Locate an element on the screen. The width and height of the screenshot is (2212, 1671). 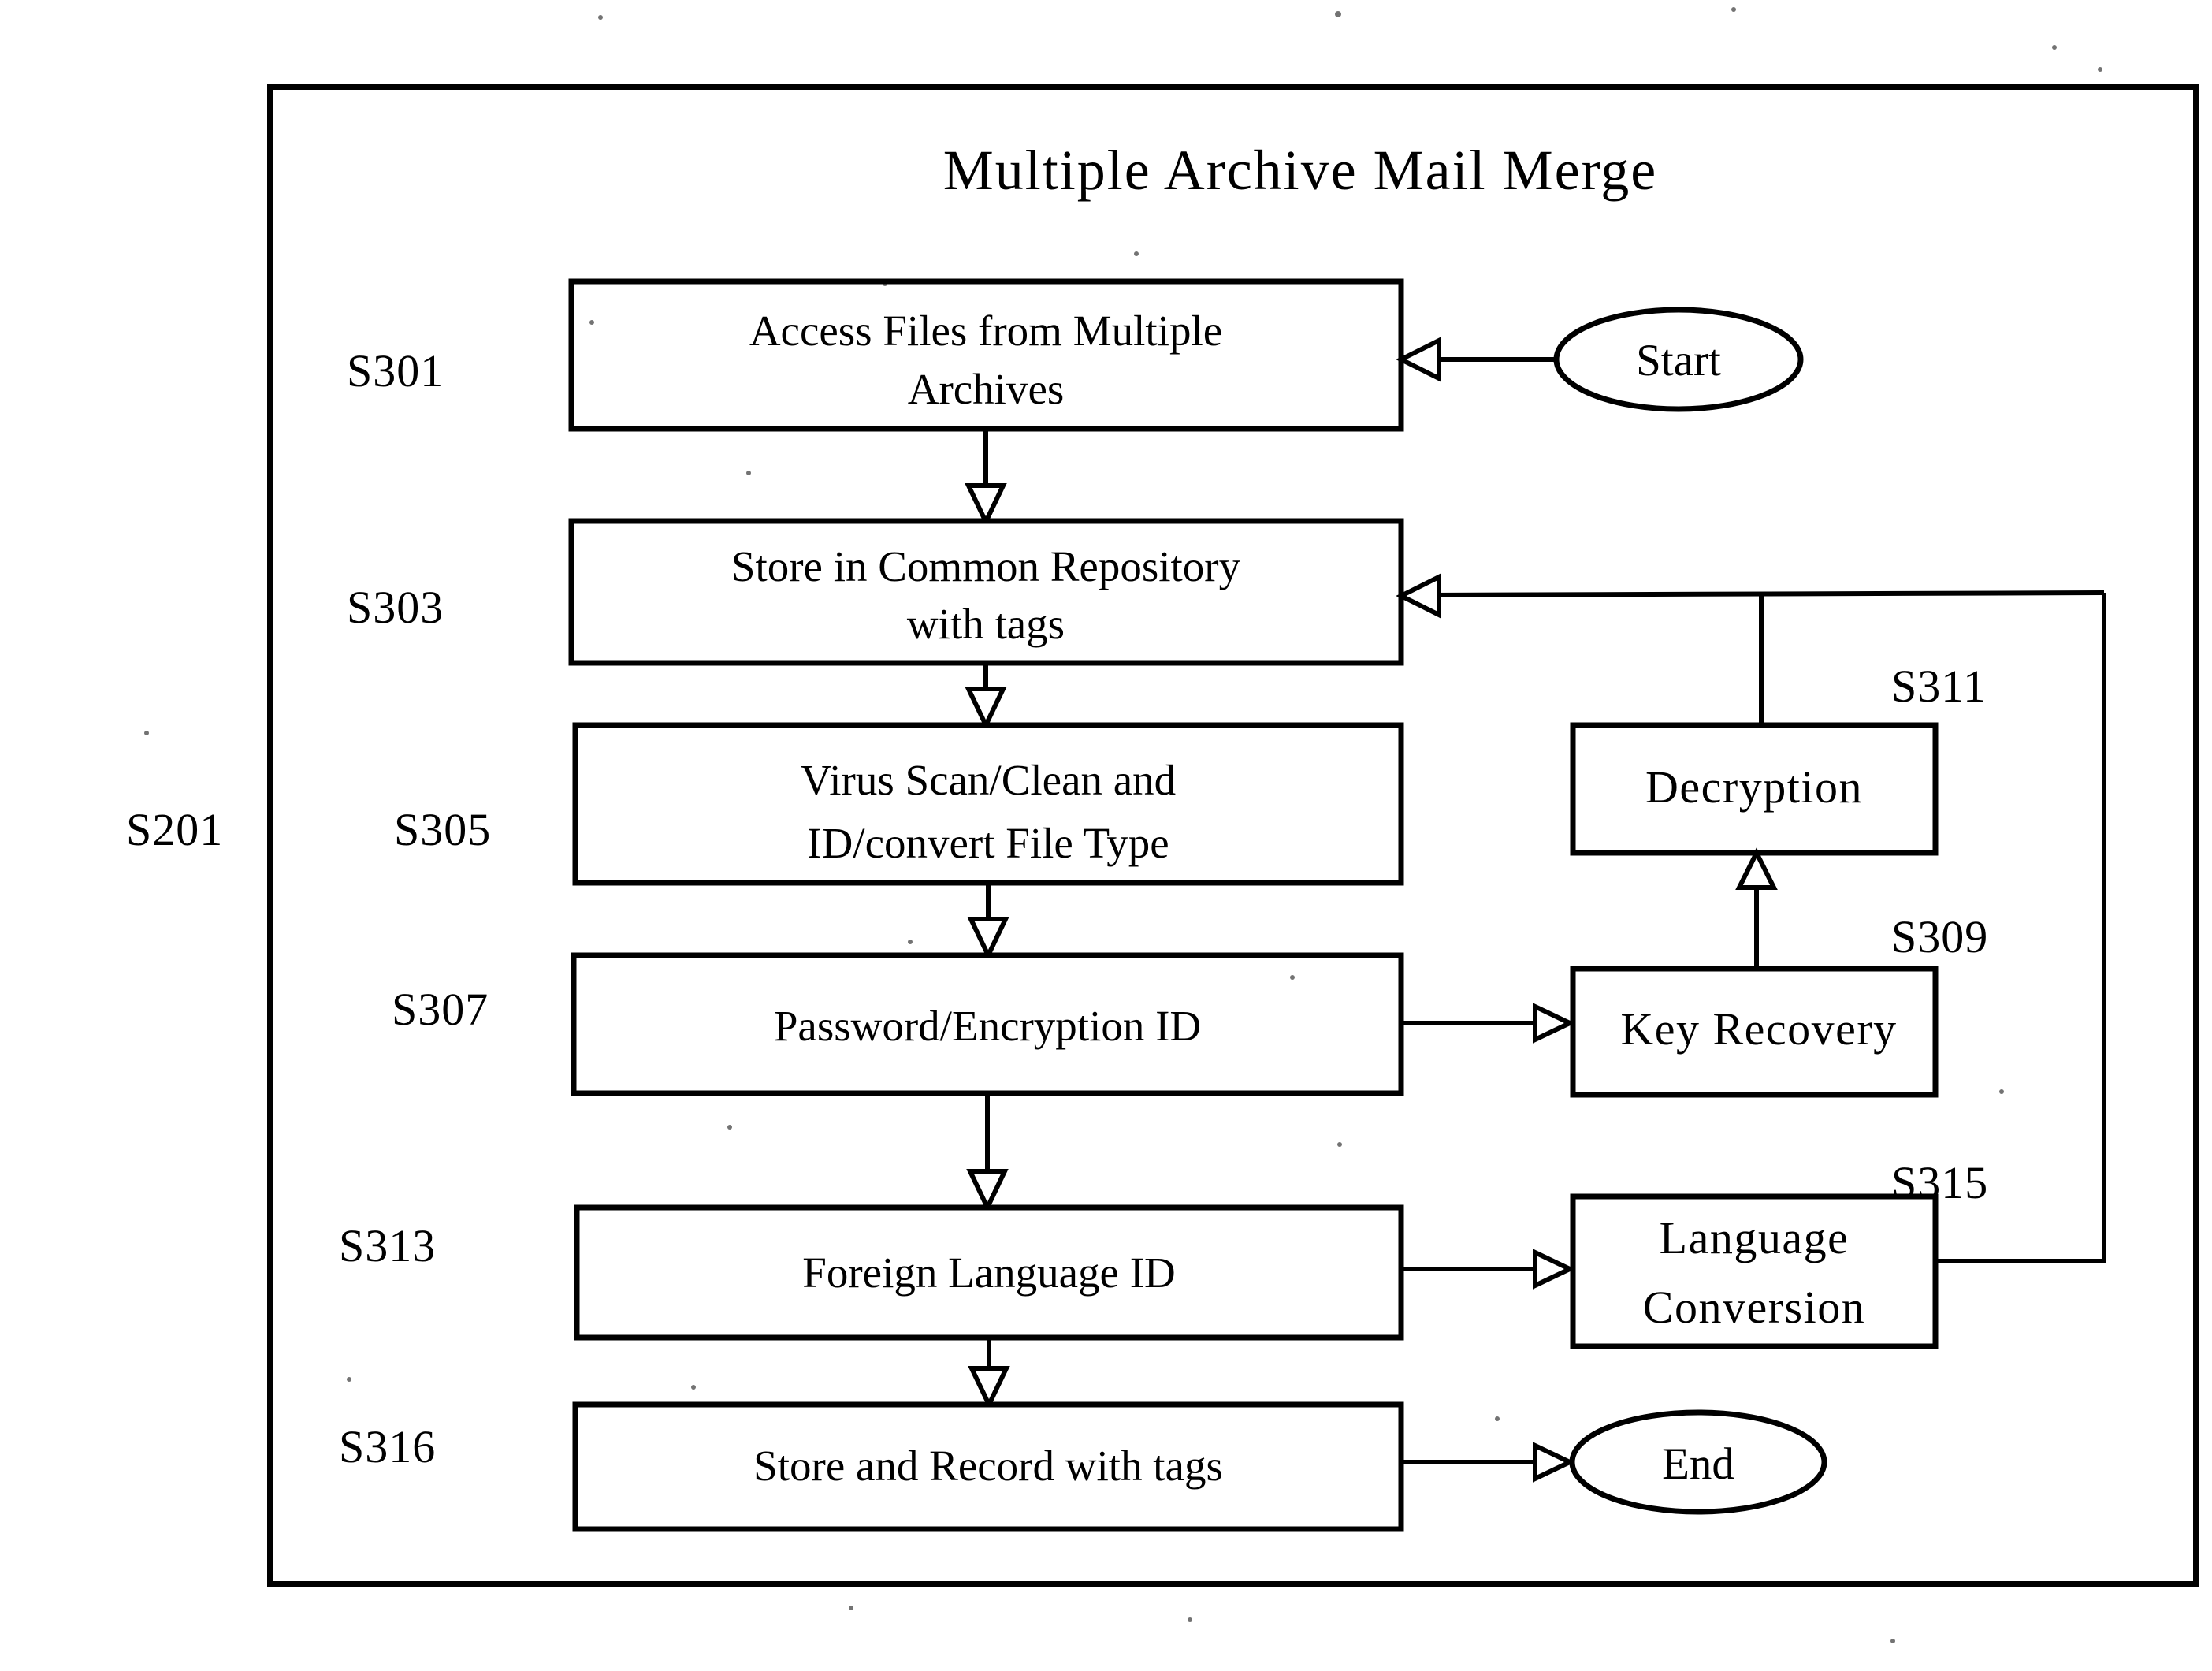
step-tag-s307: S307 is located at coordinates (440, 1010).